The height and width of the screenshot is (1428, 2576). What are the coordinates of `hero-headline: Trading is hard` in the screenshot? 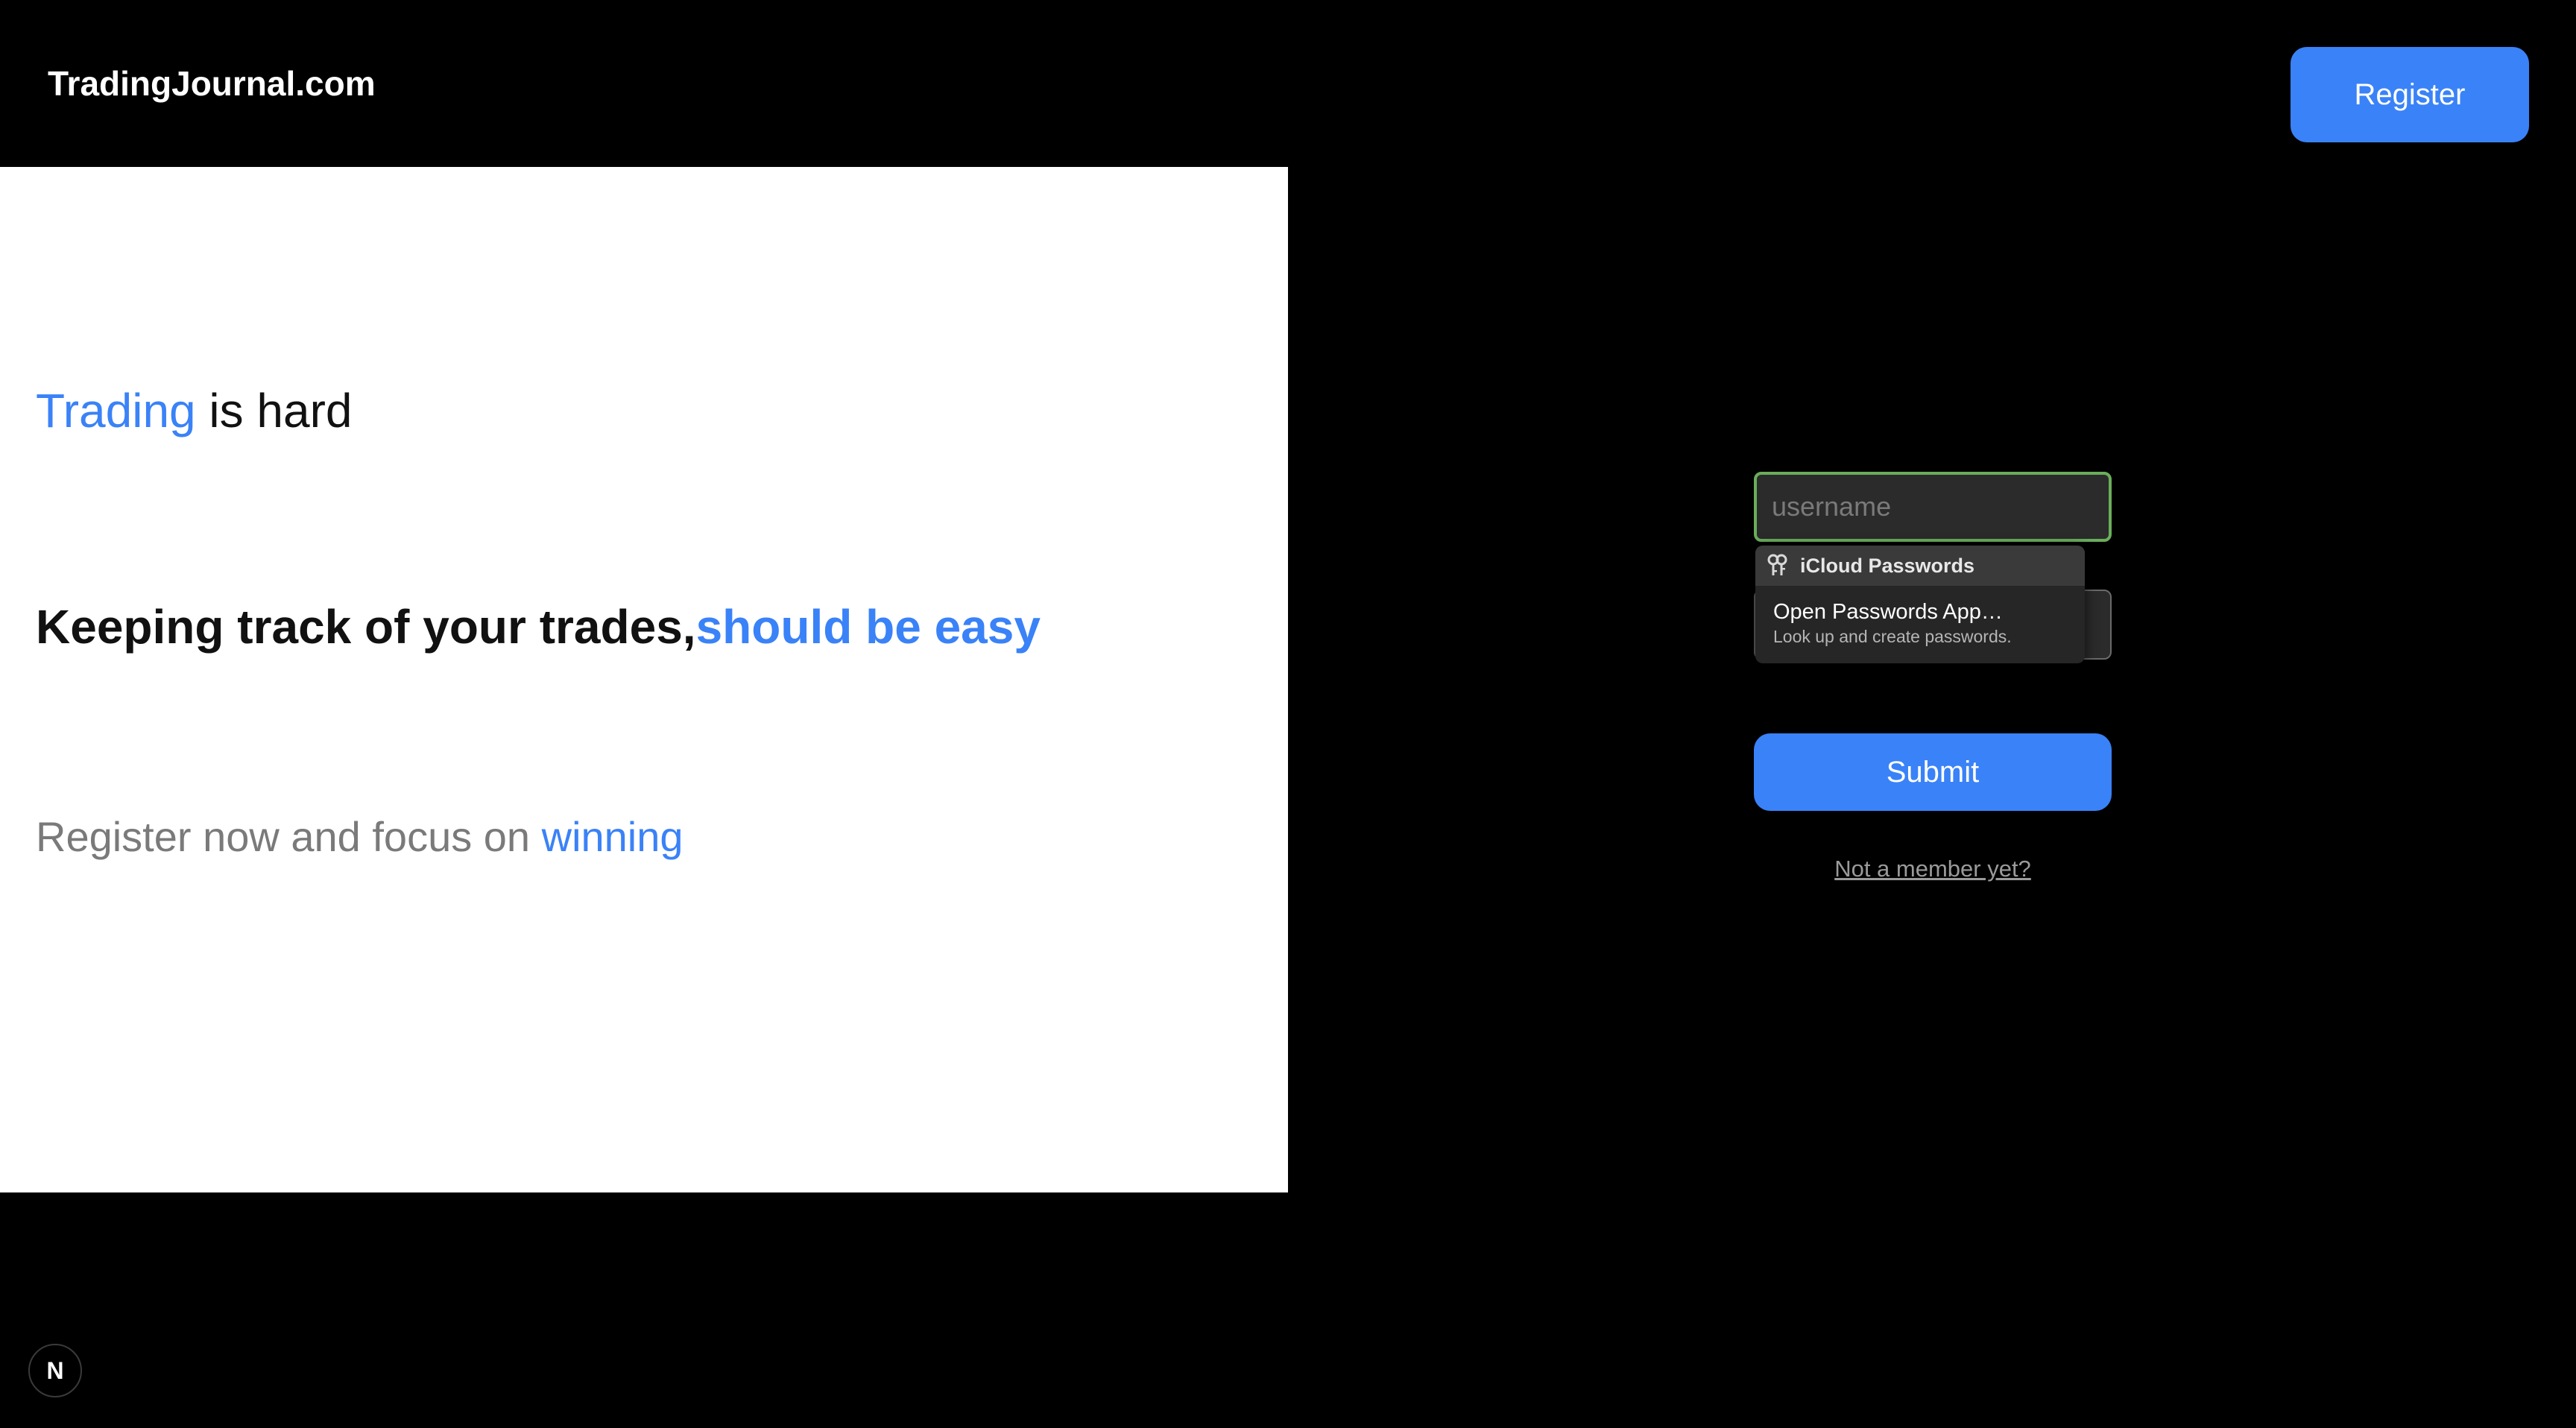 It's located at (195, 410).